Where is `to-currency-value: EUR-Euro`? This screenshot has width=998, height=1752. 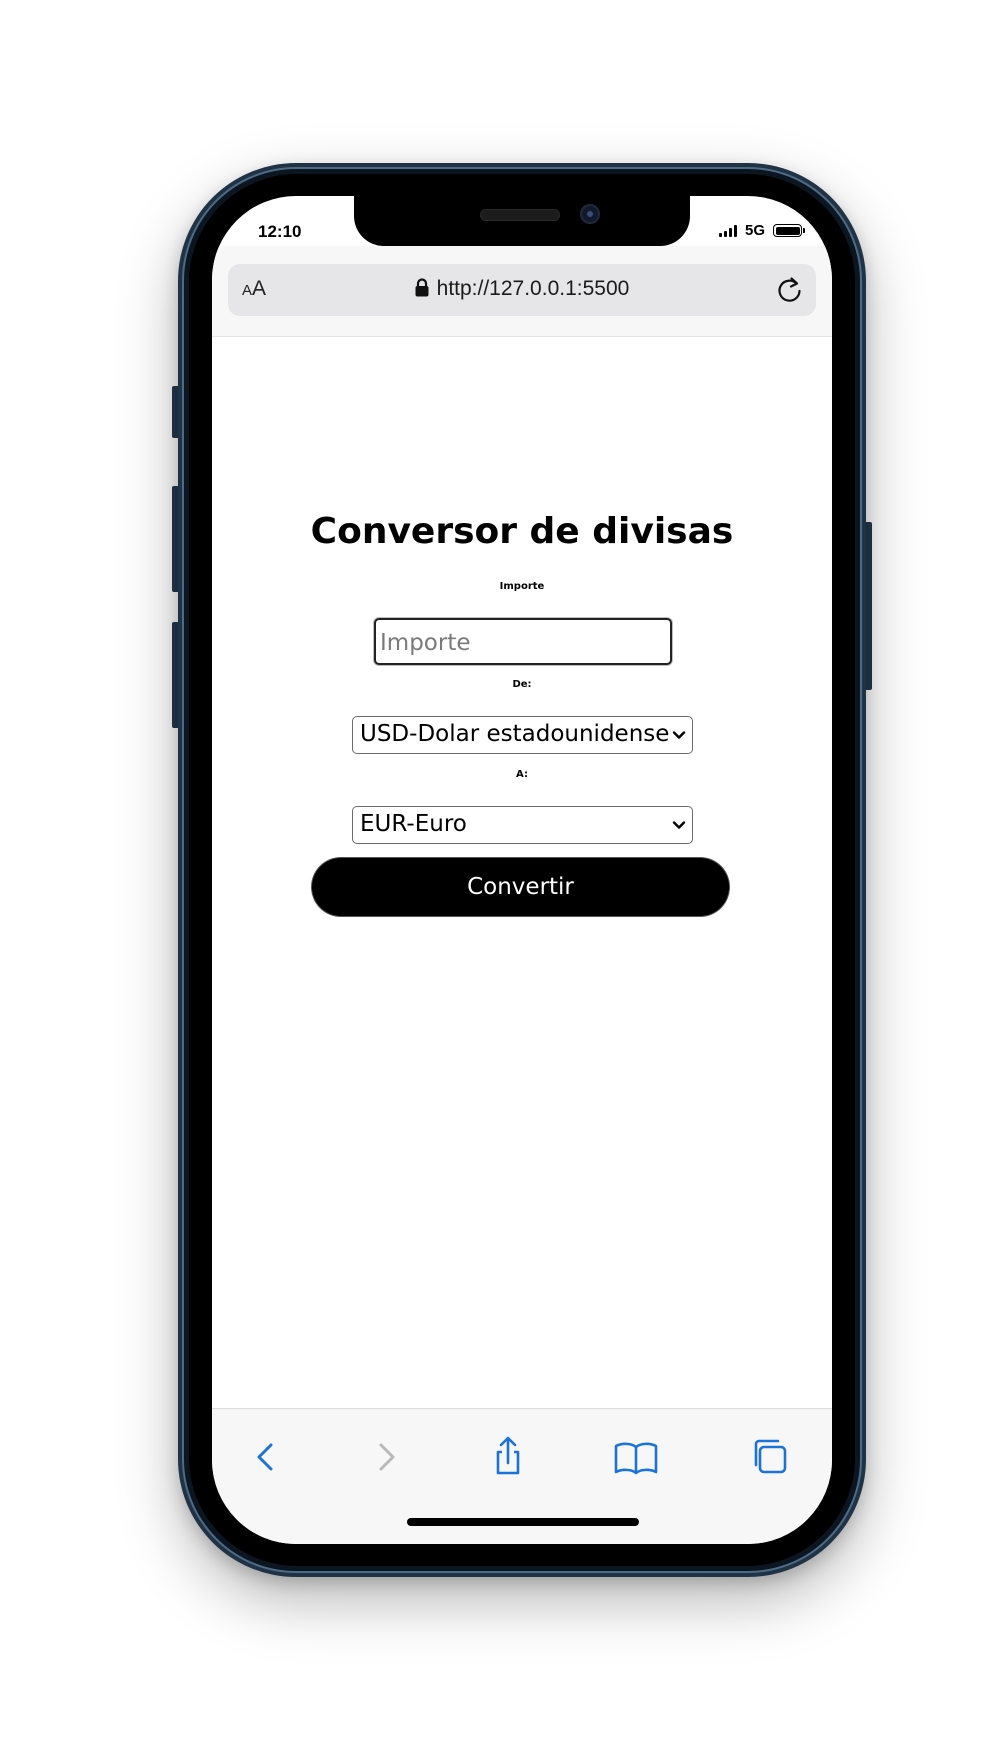 to-currency-value: EUR-Euro is located at coordinates (413, 824).